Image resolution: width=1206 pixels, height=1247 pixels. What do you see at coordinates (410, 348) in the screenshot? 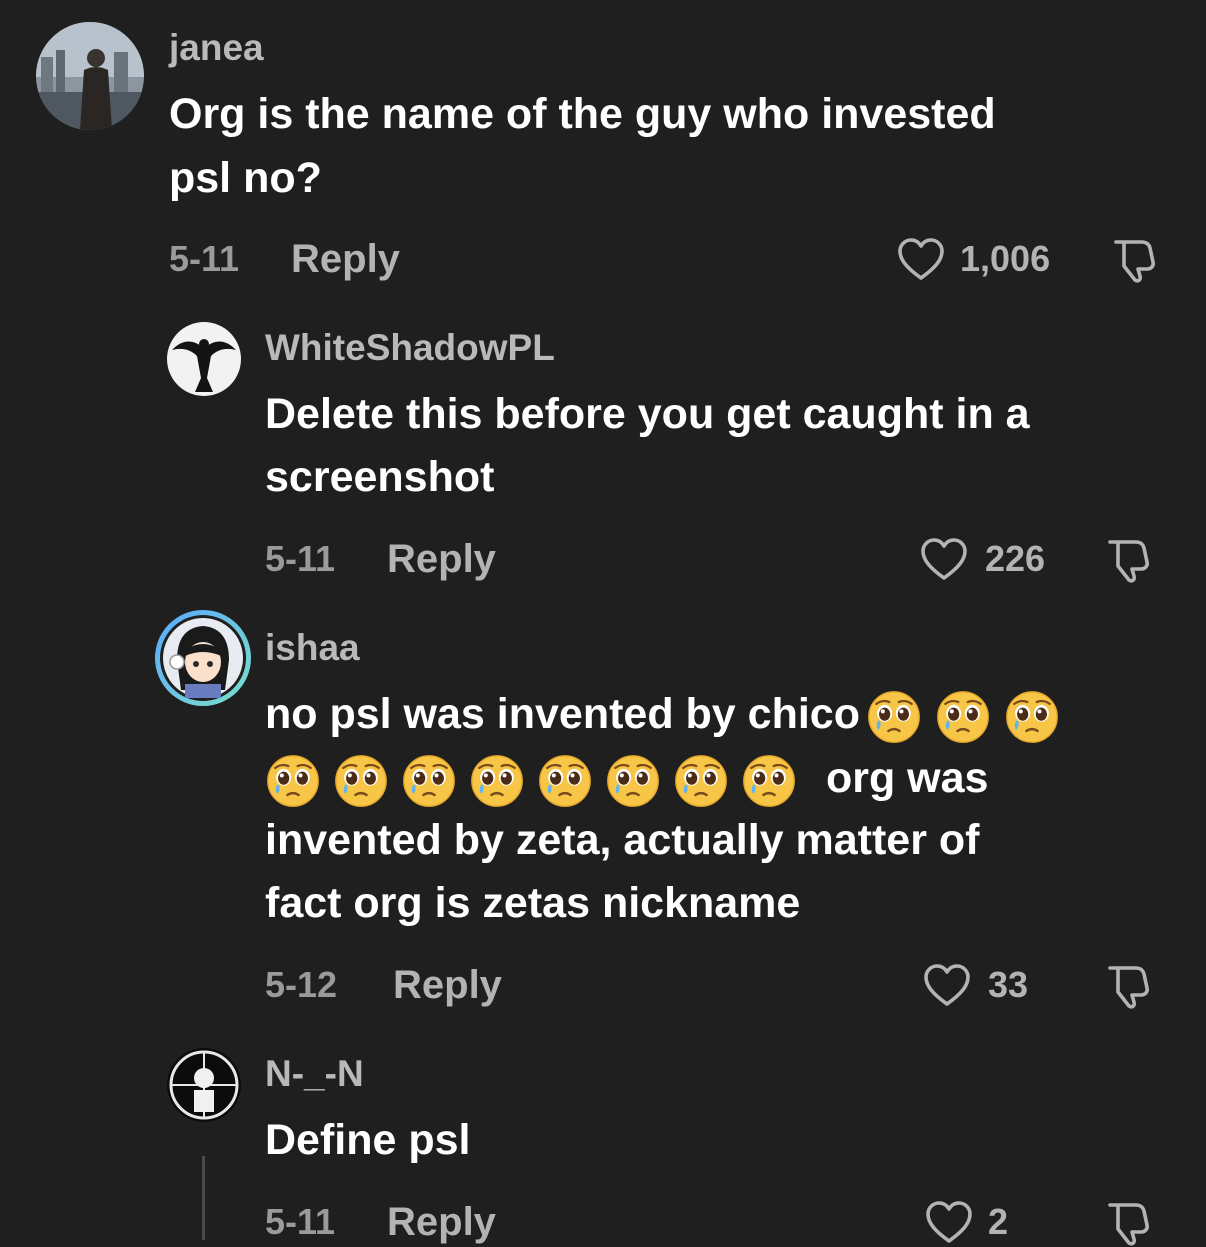
I see `comment-username: WhiteShadowPL` at bounding box center [410, 348].